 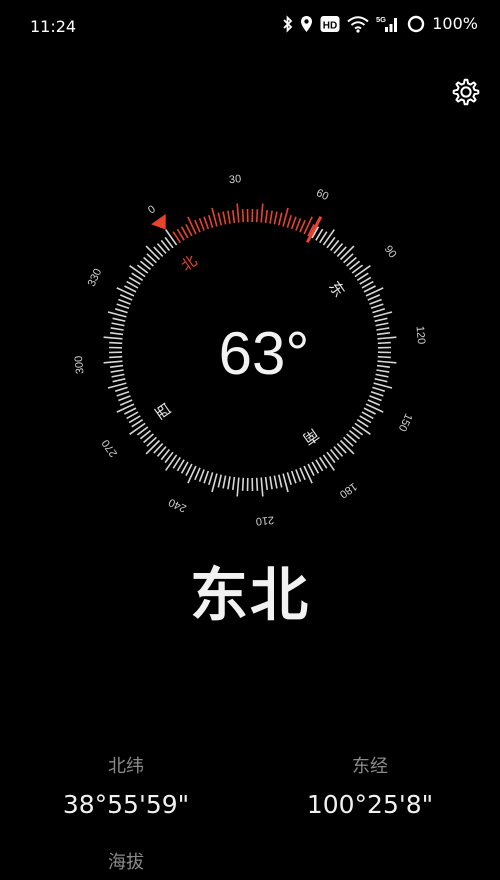 What do you see at coordinates (234, 179) in the screenshot?
I see `compass-degree-label: 30` at bounding box center [234, 179].